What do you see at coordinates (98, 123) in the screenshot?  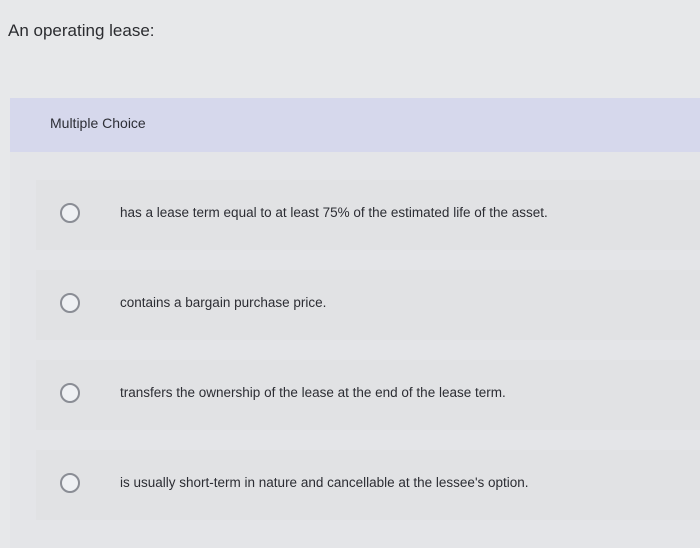 I see `multiple-choice-label: Multiple Choice` at bounding box center [98, 123].